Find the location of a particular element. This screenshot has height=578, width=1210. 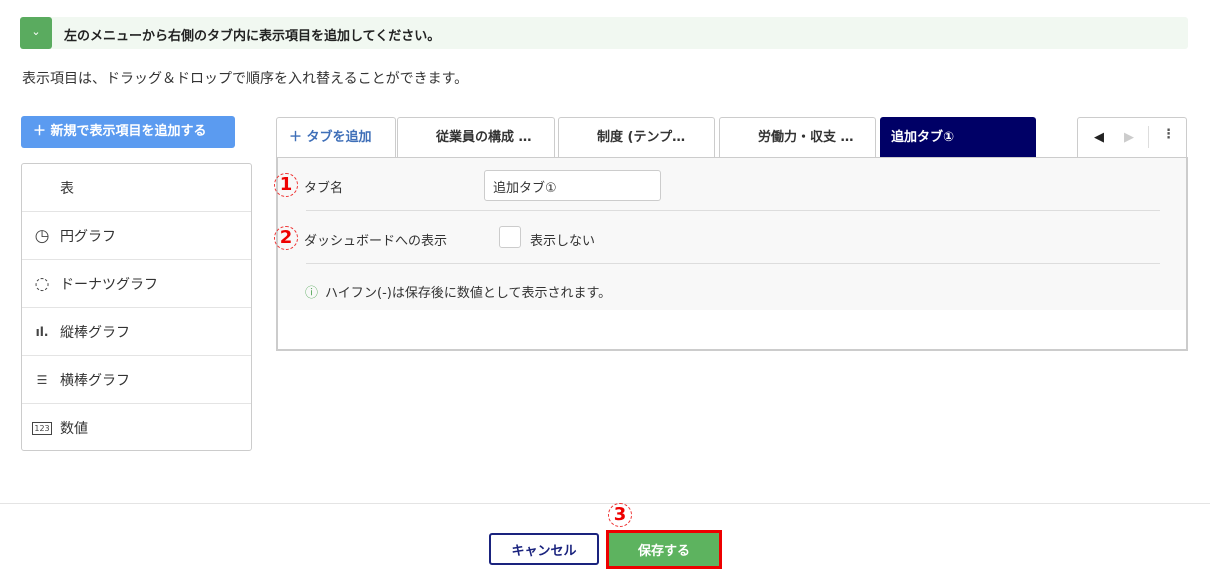

subtitle: 表示項目は、ドラッグ＆ドロップで順序を入れ替えることができます。 is located at coordinates (245, 79).